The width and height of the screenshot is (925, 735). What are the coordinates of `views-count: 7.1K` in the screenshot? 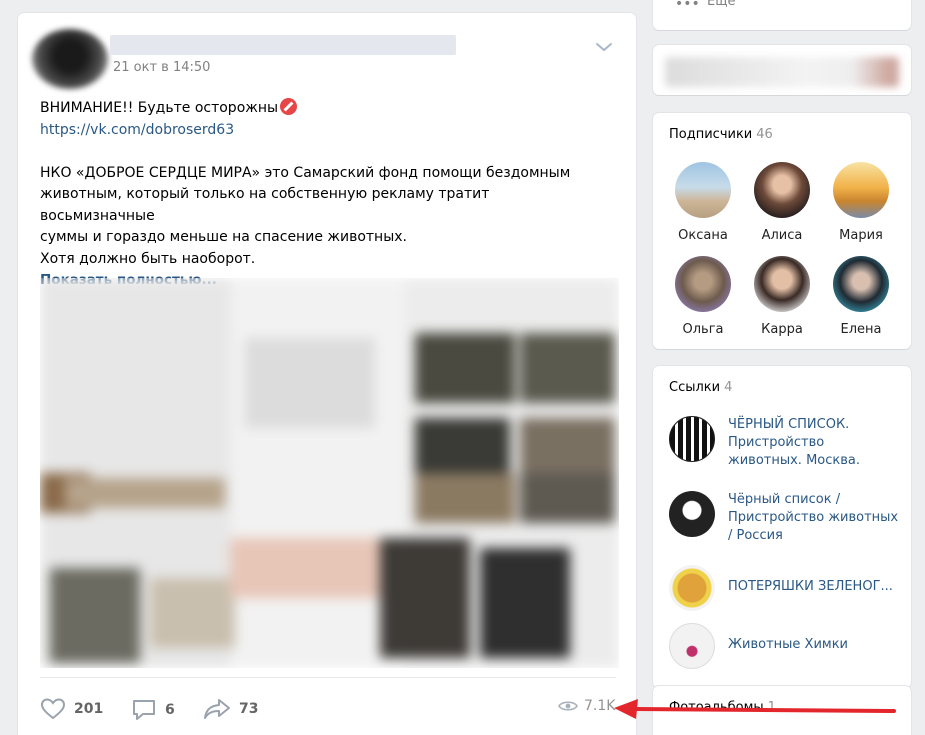 It's located at (600, 706).